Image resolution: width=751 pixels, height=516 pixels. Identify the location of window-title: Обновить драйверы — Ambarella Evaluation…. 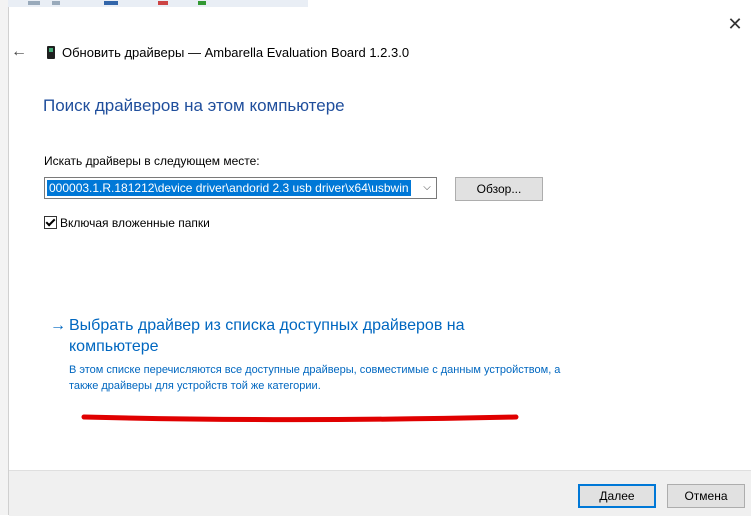
(236, 52).